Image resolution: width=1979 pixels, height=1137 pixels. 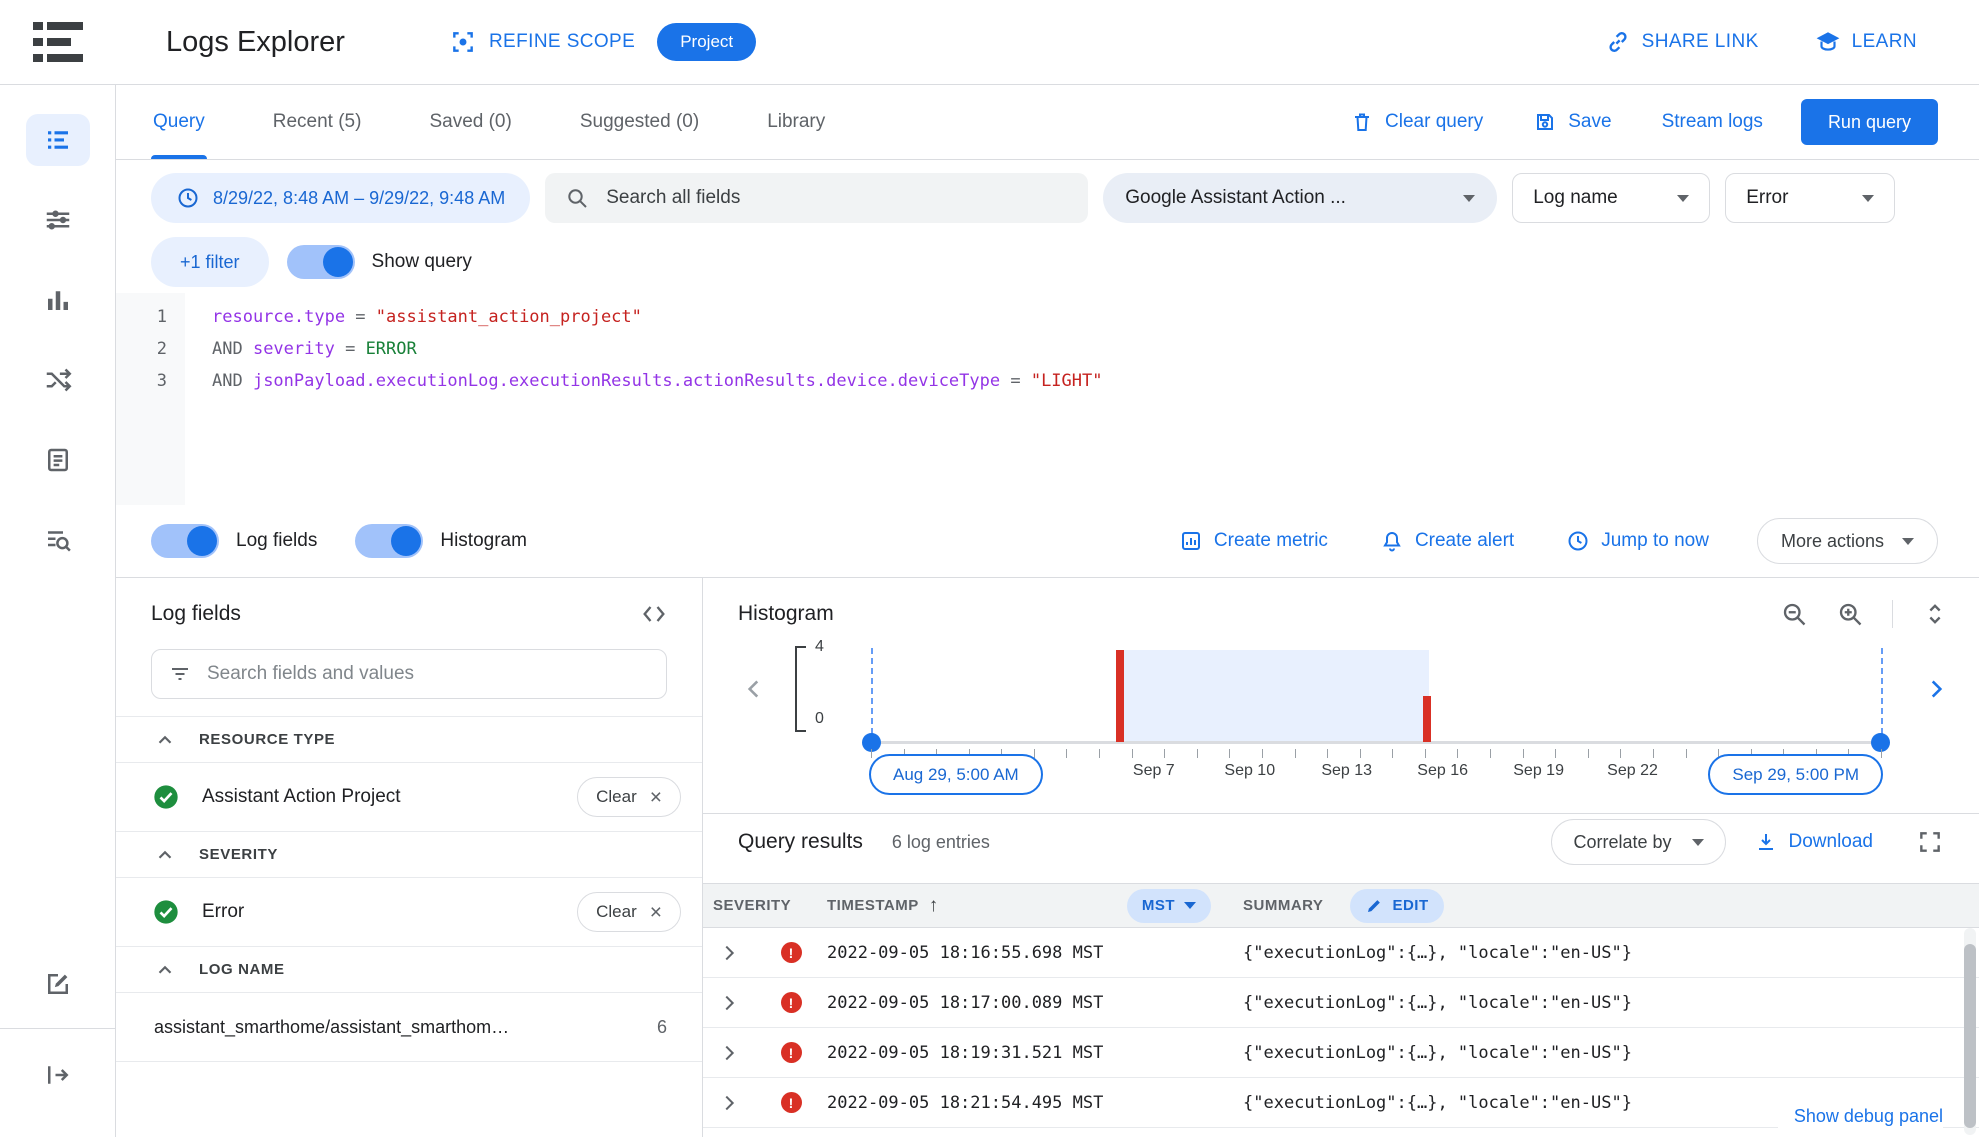 I want to click on learn-button: LEARN, so click(x=1866, y=42).